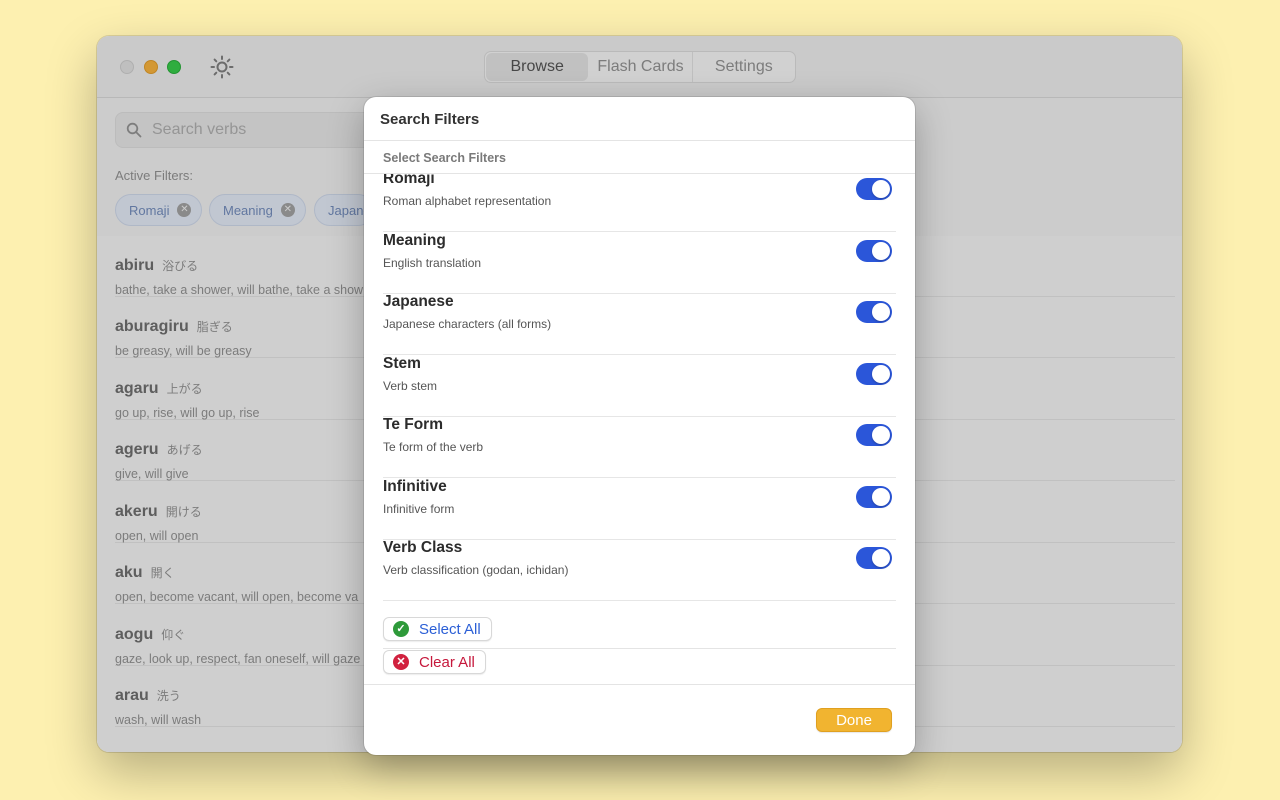 This screenshot has width=1280, height=800. Describe the element at coordinates (444, 158) in the screenshot. I see `section-header: Select Search Filters` at that location.